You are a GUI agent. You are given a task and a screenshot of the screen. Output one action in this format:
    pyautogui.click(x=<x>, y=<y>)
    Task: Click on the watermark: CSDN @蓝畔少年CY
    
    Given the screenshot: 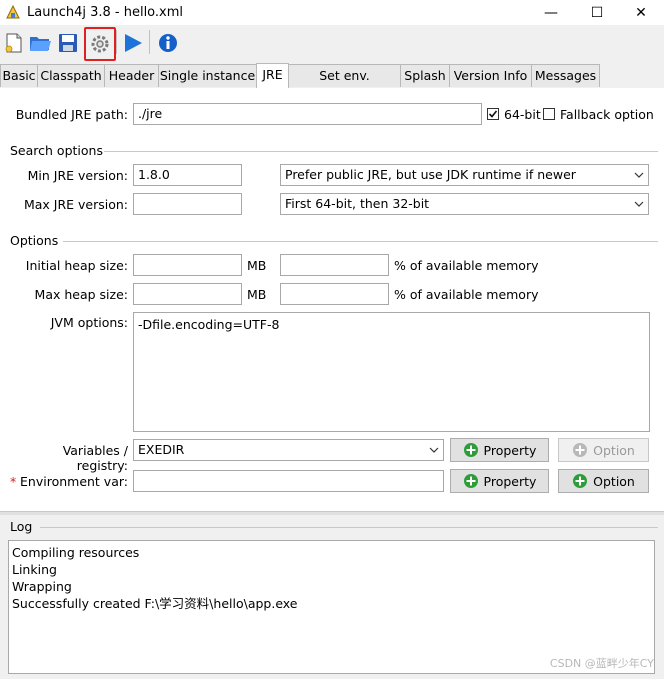 What is the action you would take?
    pyautogui.click(x=601, y=663)
    